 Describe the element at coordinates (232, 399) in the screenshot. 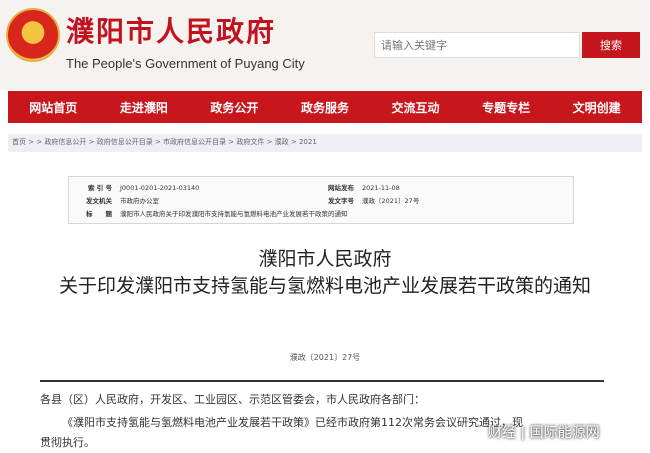

I see `salutation: 各县（区）人民政府，开发区、工业园区、示范区管委会，市人民政府各部门：` at that location.